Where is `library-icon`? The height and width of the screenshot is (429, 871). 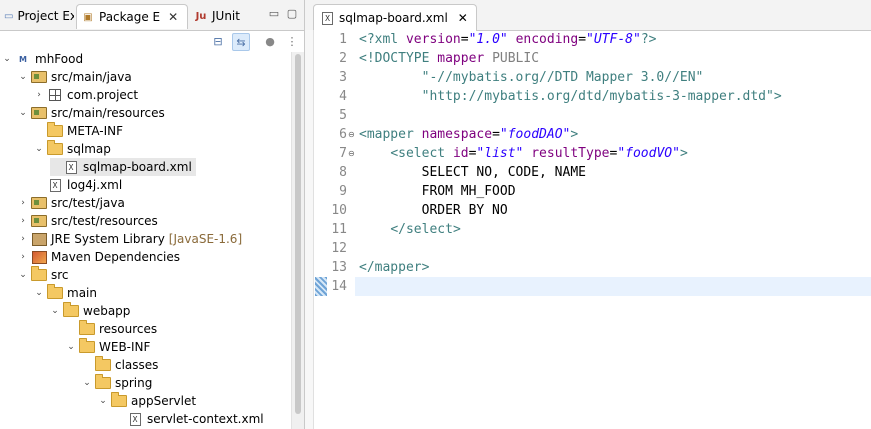
library-icon is located at coordinates (39, 257).